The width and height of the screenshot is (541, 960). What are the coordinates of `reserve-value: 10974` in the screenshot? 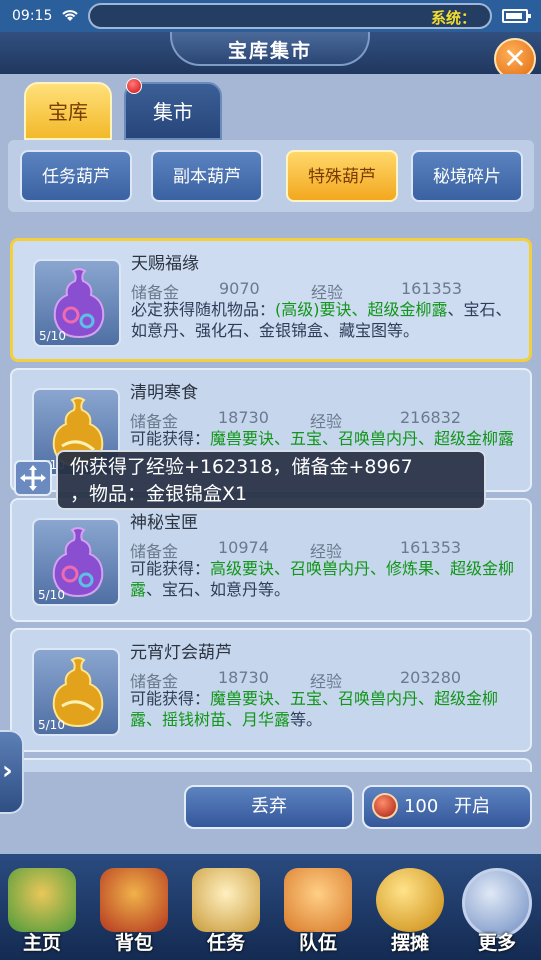 It's located at (243, 547).